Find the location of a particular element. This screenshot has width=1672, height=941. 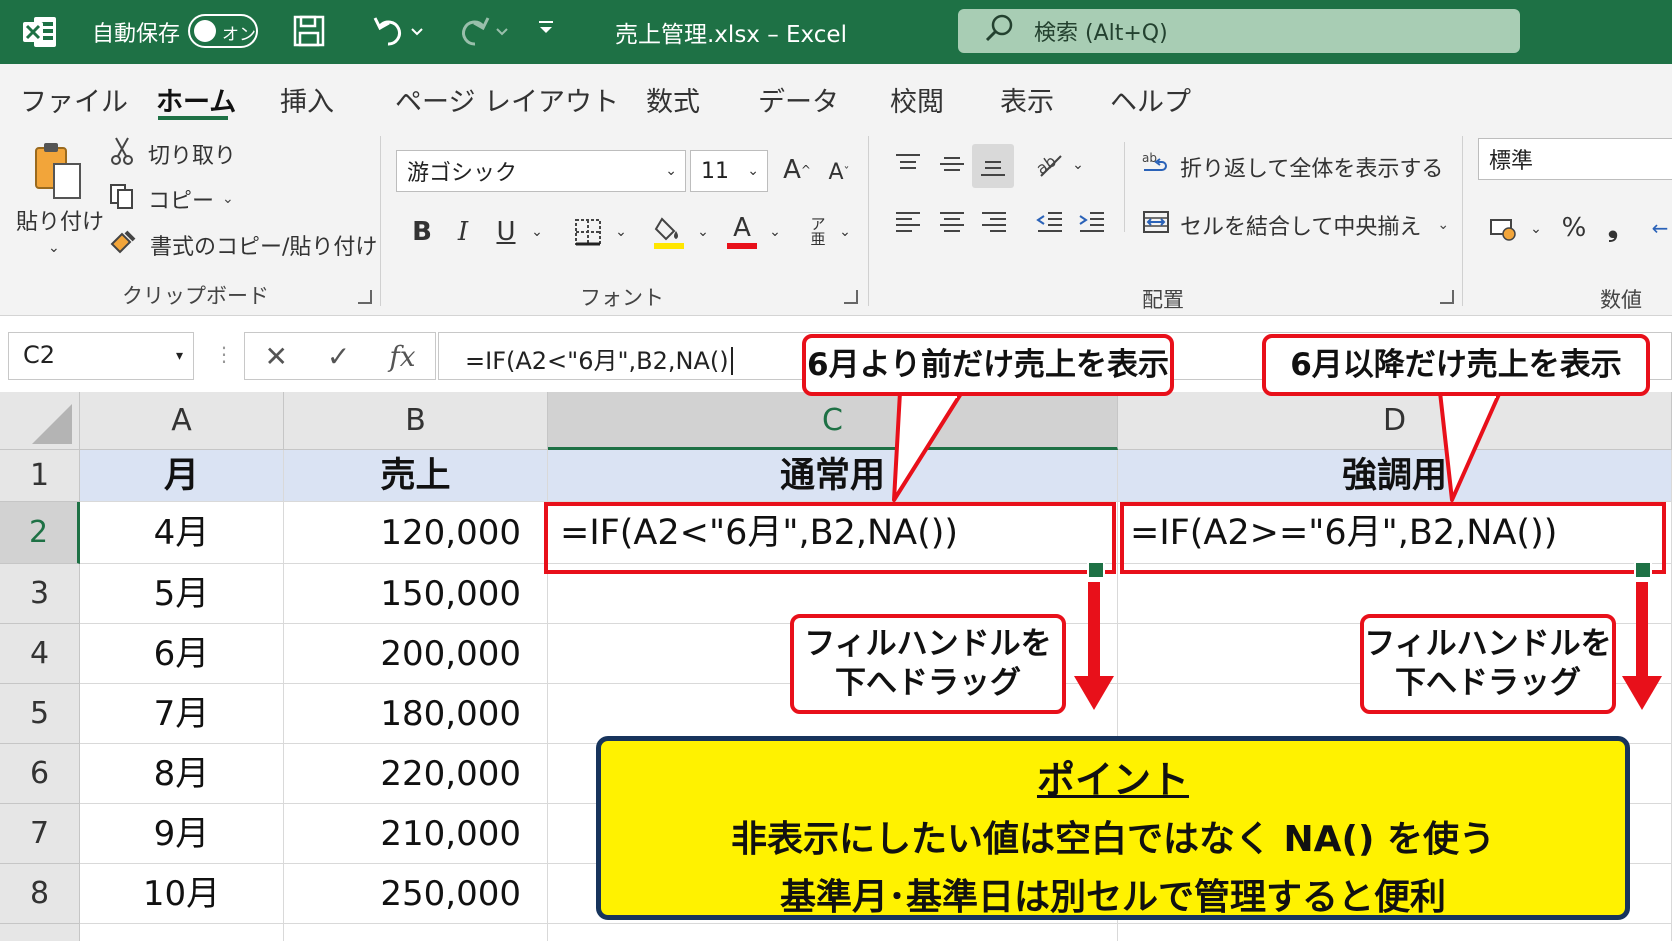

callout-before-june: 6月より前だけ売上を表示 is located at coordinates (988, 365).